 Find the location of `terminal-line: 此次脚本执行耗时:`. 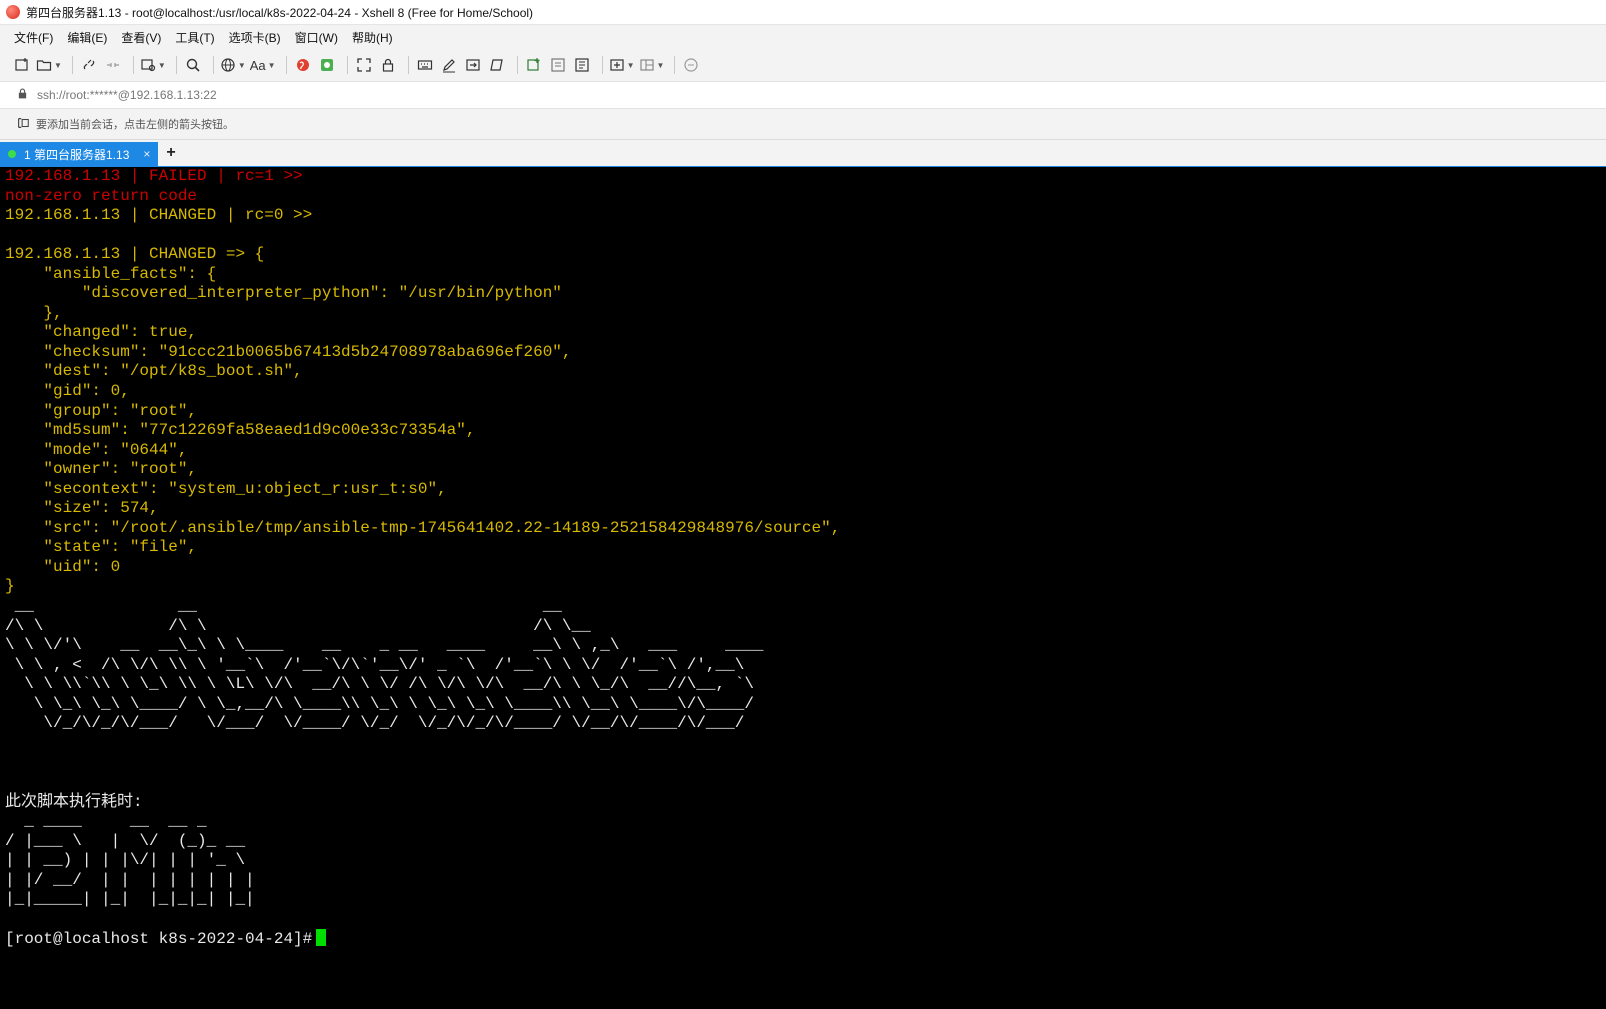

terminal-line: 此次脚本执行耗时: is located at coordinates (74, 801).